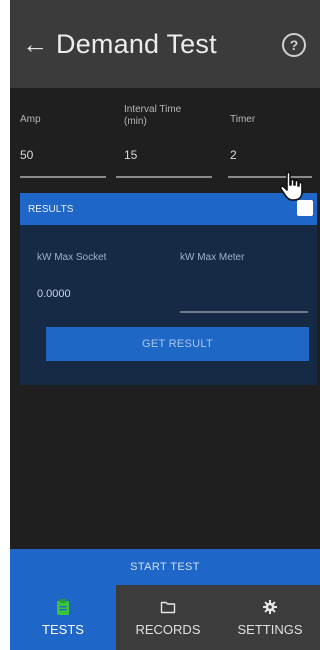 The image size is (320, 650). Describe the element at coordinates (244, 312) in the screenshot. I see `kw-max-meter-underline` at that location.